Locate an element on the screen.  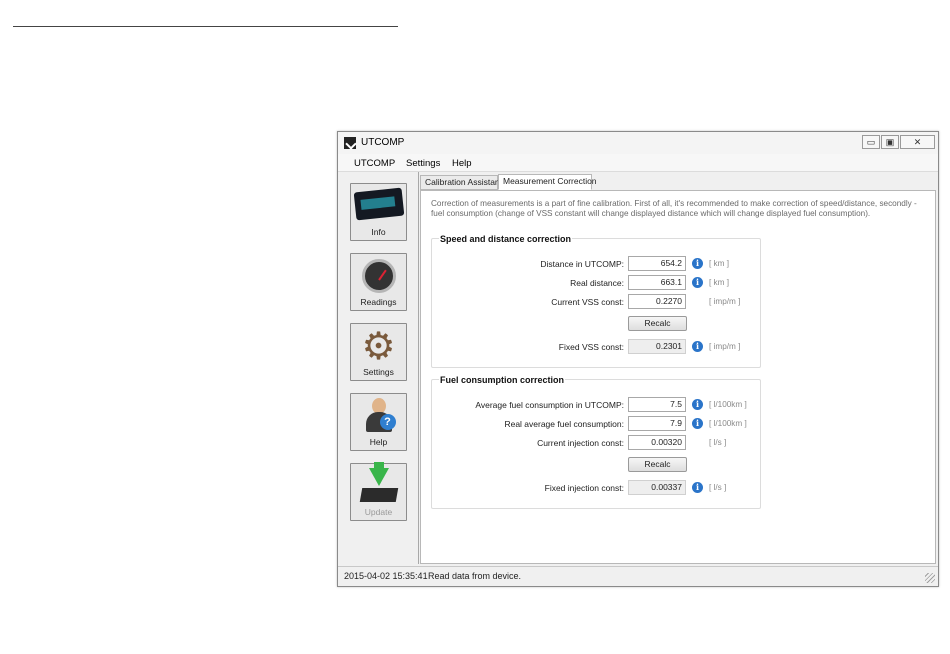
field-label: Real distance: is located at coordinates (597, 283).